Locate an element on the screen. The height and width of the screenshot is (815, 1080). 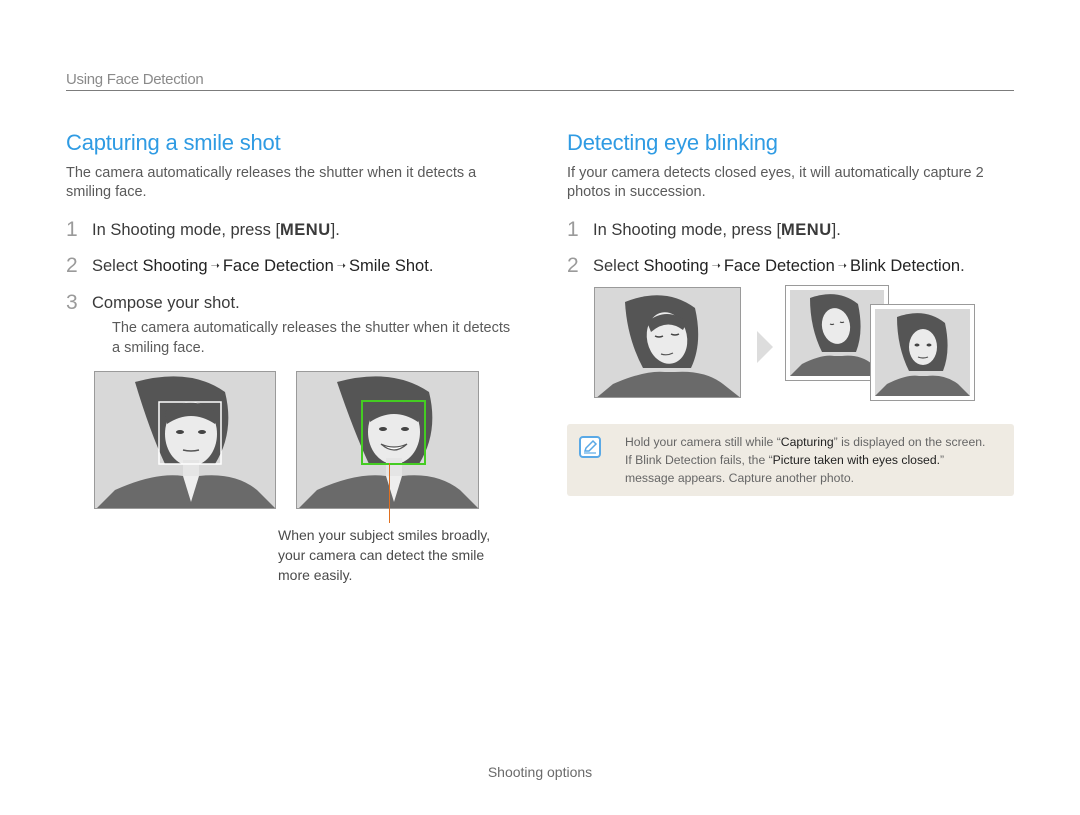
callout-line is located at coordinates (389, 493).